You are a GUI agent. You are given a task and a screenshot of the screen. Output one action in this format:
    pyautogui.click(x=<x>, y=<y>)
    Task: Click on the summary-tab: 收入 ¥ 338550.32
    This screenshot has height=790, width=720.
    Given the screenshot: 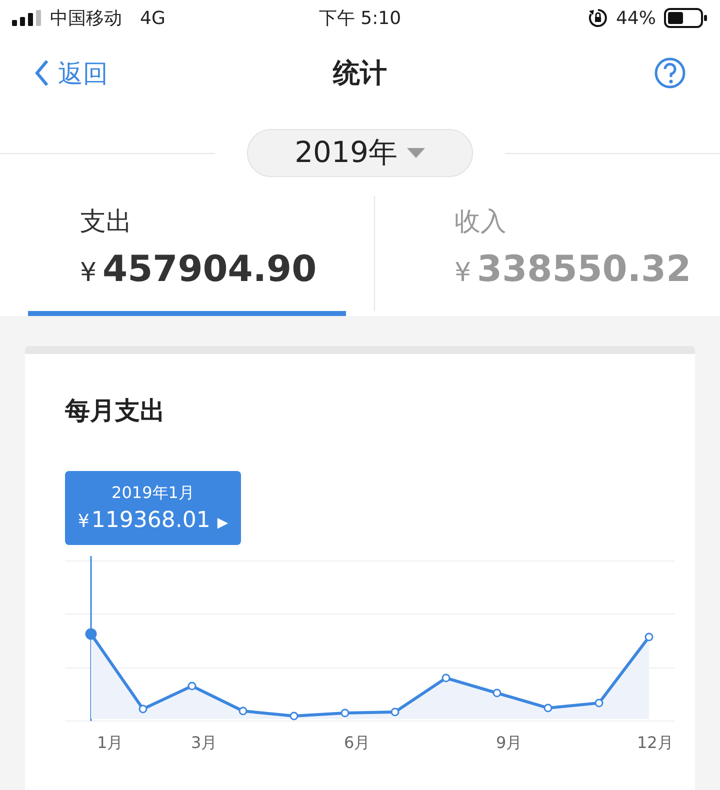 What is the action you would take?
    pyautogui.click(x=547, y=253)
    